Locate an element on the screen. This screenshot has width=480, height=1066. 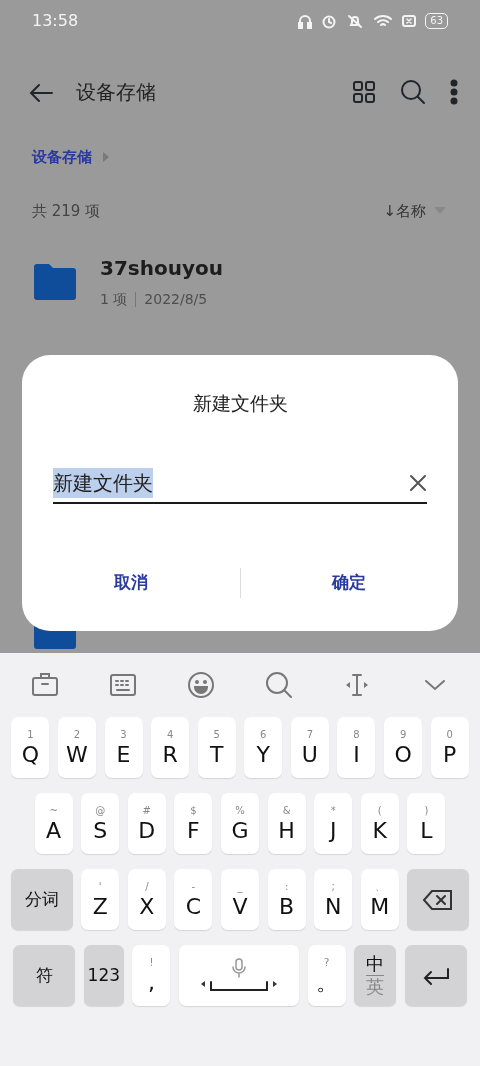
more-button is located at coordinates (454, 92).